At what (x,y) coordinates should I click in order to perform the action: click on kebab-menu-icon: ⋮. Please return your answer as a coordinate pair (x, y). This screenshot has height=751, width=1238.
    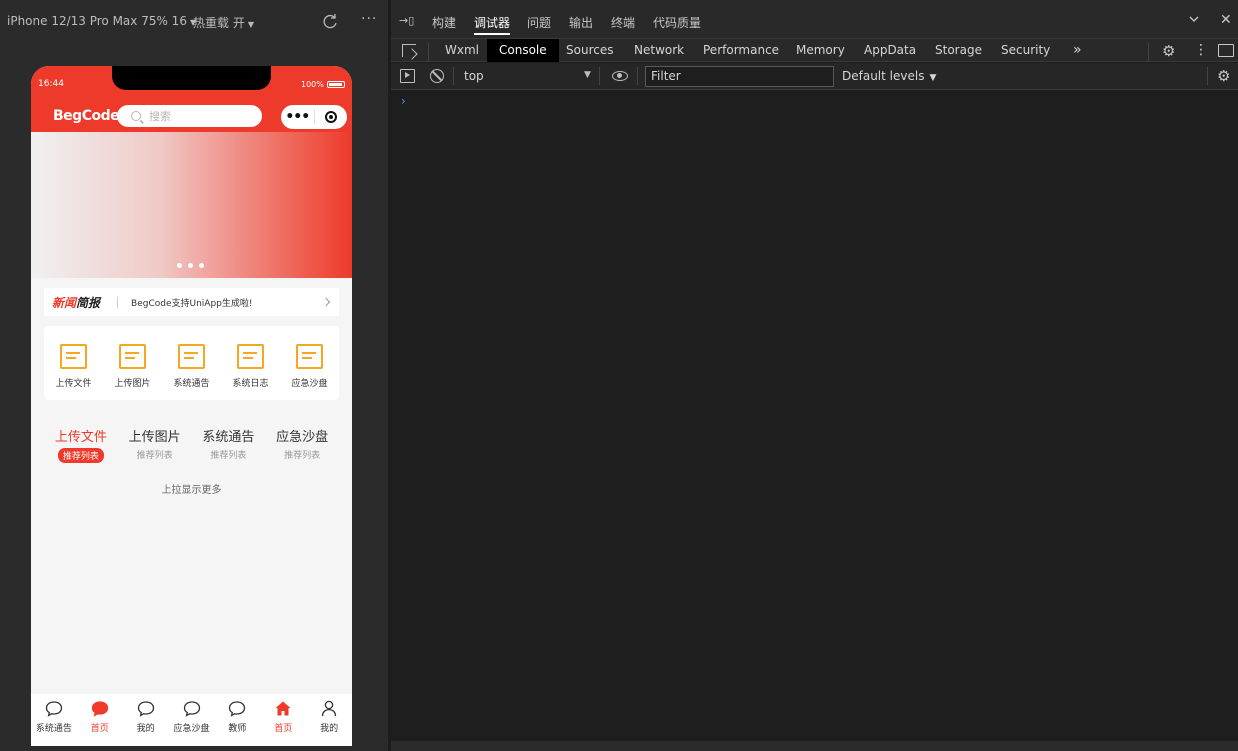
    Looking at the image, I should click on (1201, 50).